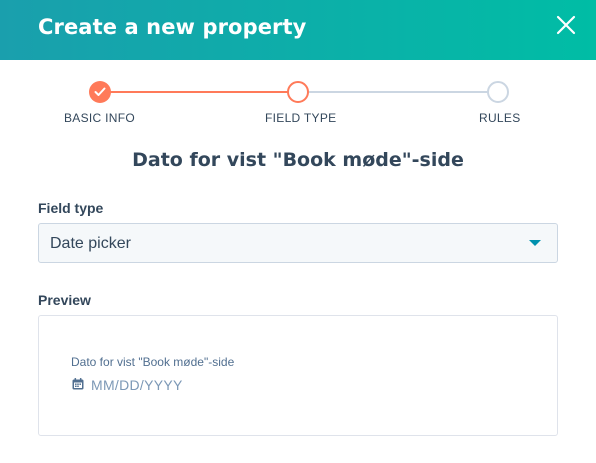  What do you see at coordinates (137, 385) in the screenshot?
I see `date-placeholder: MM/DD/YYYY` at bounding box center [137, 385].